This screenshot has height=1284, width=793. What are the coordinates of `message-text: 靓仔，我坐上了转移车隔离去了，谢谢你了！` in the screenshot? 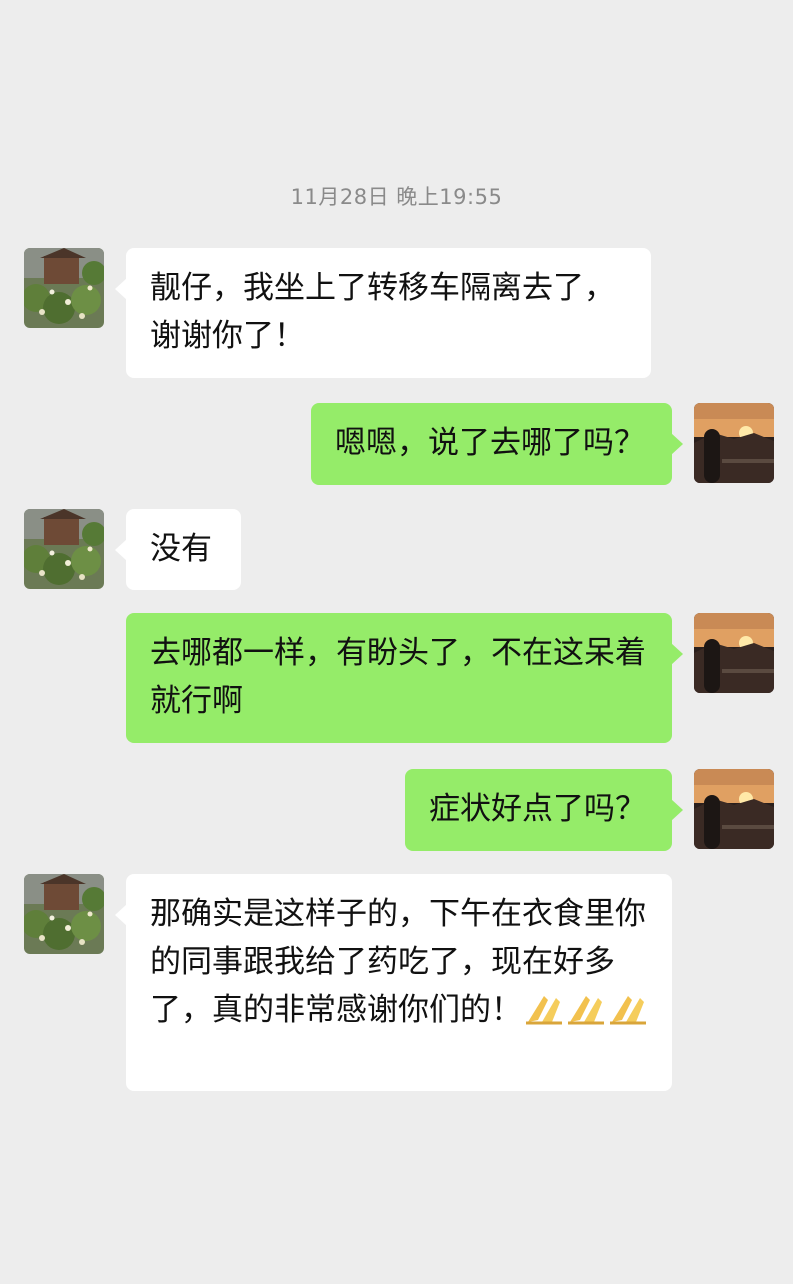 It's located at (382, 312).